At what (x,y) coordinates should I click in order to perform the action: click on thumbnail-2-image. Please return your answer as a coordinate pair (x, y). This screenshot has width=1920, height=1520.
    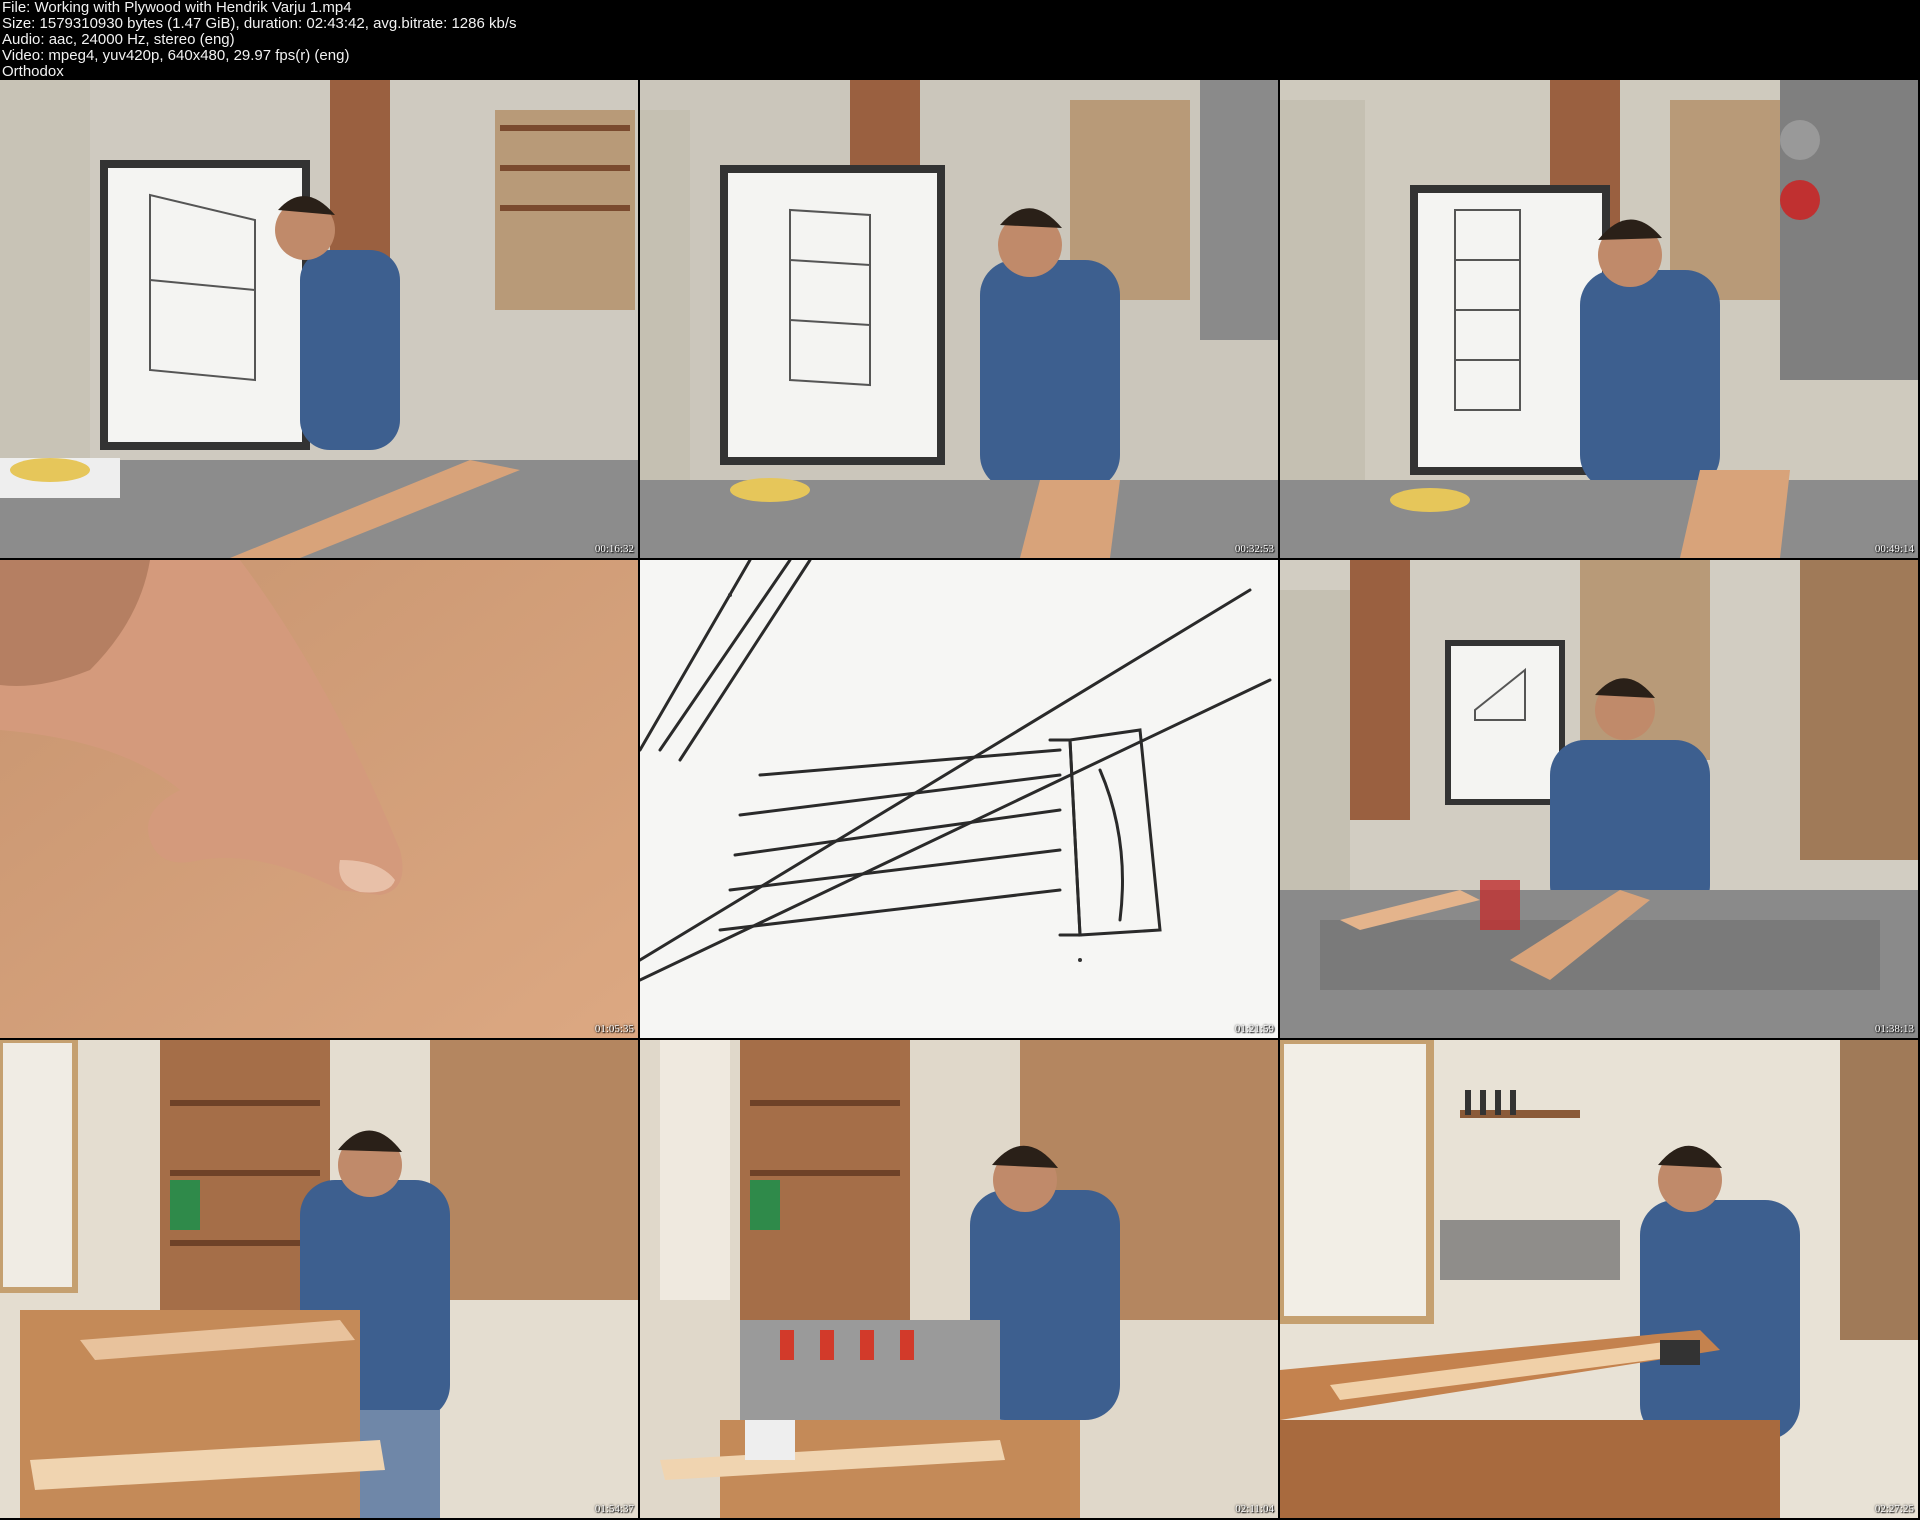
    Looking at the image, I should click on (959, 319).